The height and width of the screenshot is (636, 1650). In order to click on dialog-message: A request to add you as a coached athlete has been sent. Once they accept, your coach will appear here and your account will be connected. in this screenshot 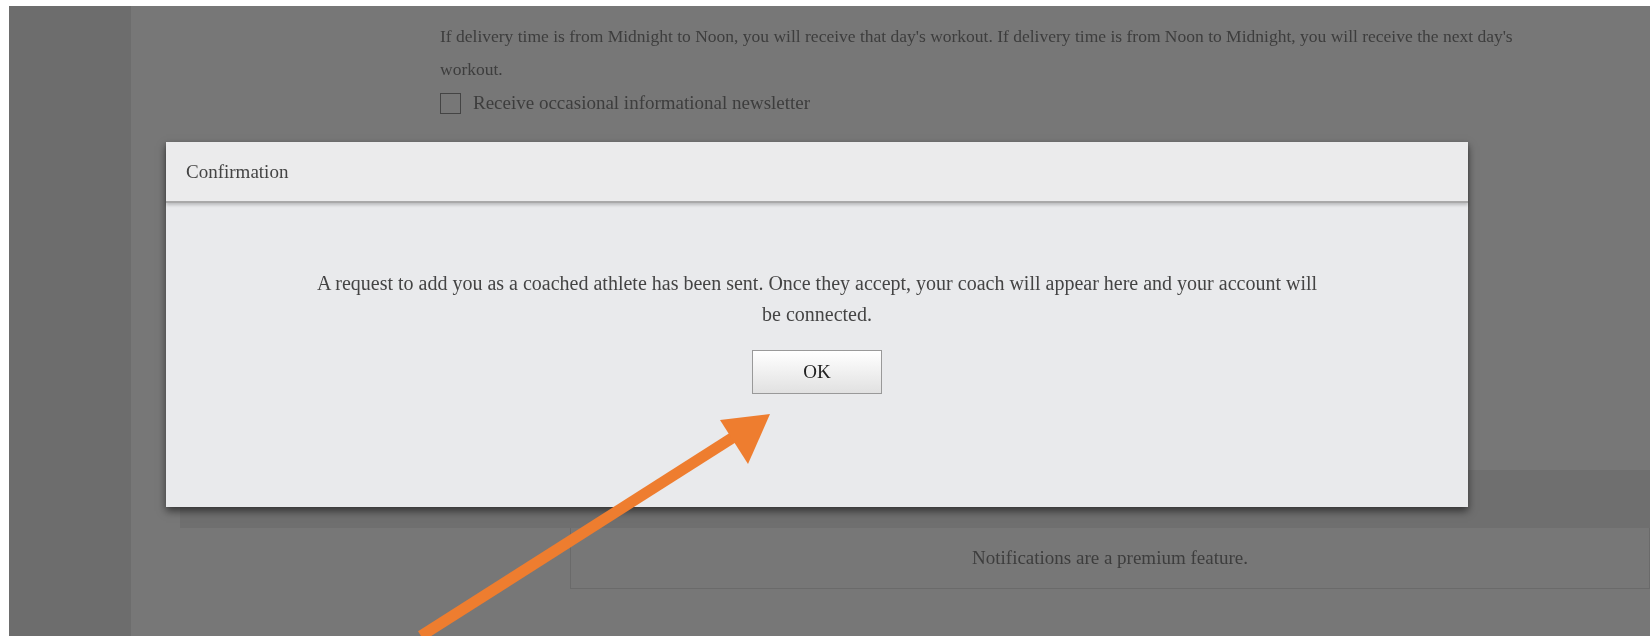, I will do `click(817, 299)`.